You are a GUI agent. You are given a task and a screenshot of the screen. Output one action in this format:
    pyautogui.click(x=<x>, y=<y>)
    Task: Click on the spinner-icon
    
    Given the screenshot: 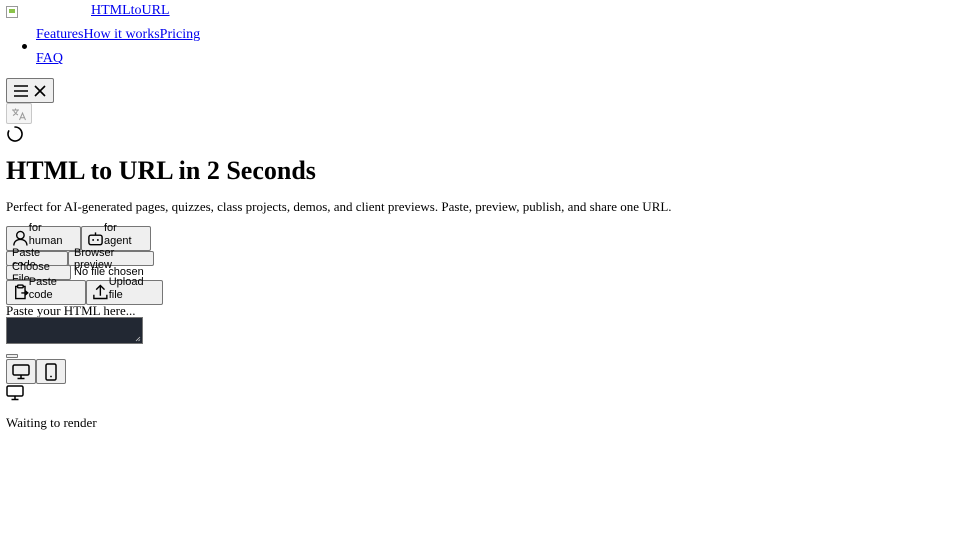 What is the action you would take?
    pyautogui.click(x=15, y=134)
    